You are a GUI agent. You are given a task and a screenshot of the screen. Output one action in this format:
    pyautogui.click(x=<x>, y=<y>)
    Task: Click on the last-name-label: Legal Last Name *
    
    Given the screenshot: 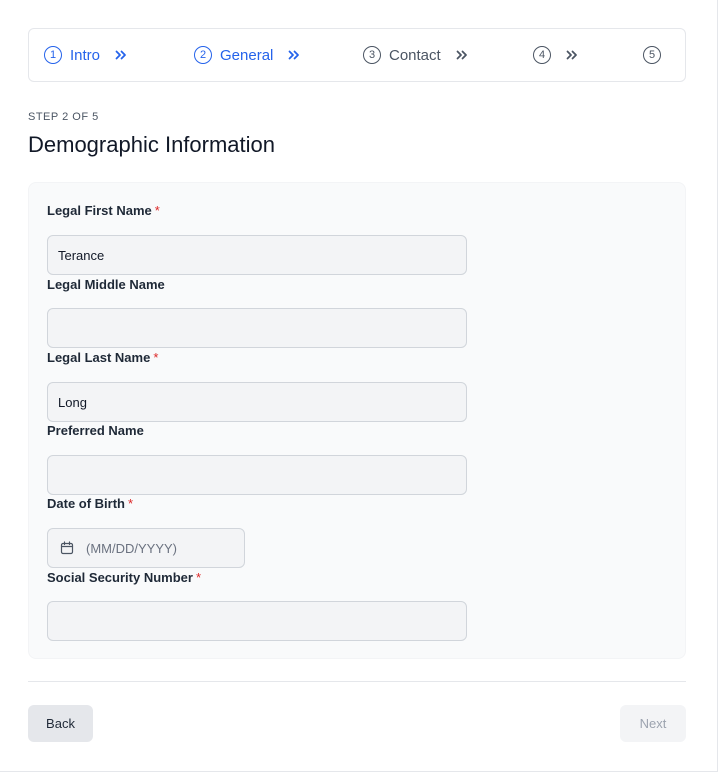 What is the action you would take?
    pyautogui.click(x=102, y=357)
    